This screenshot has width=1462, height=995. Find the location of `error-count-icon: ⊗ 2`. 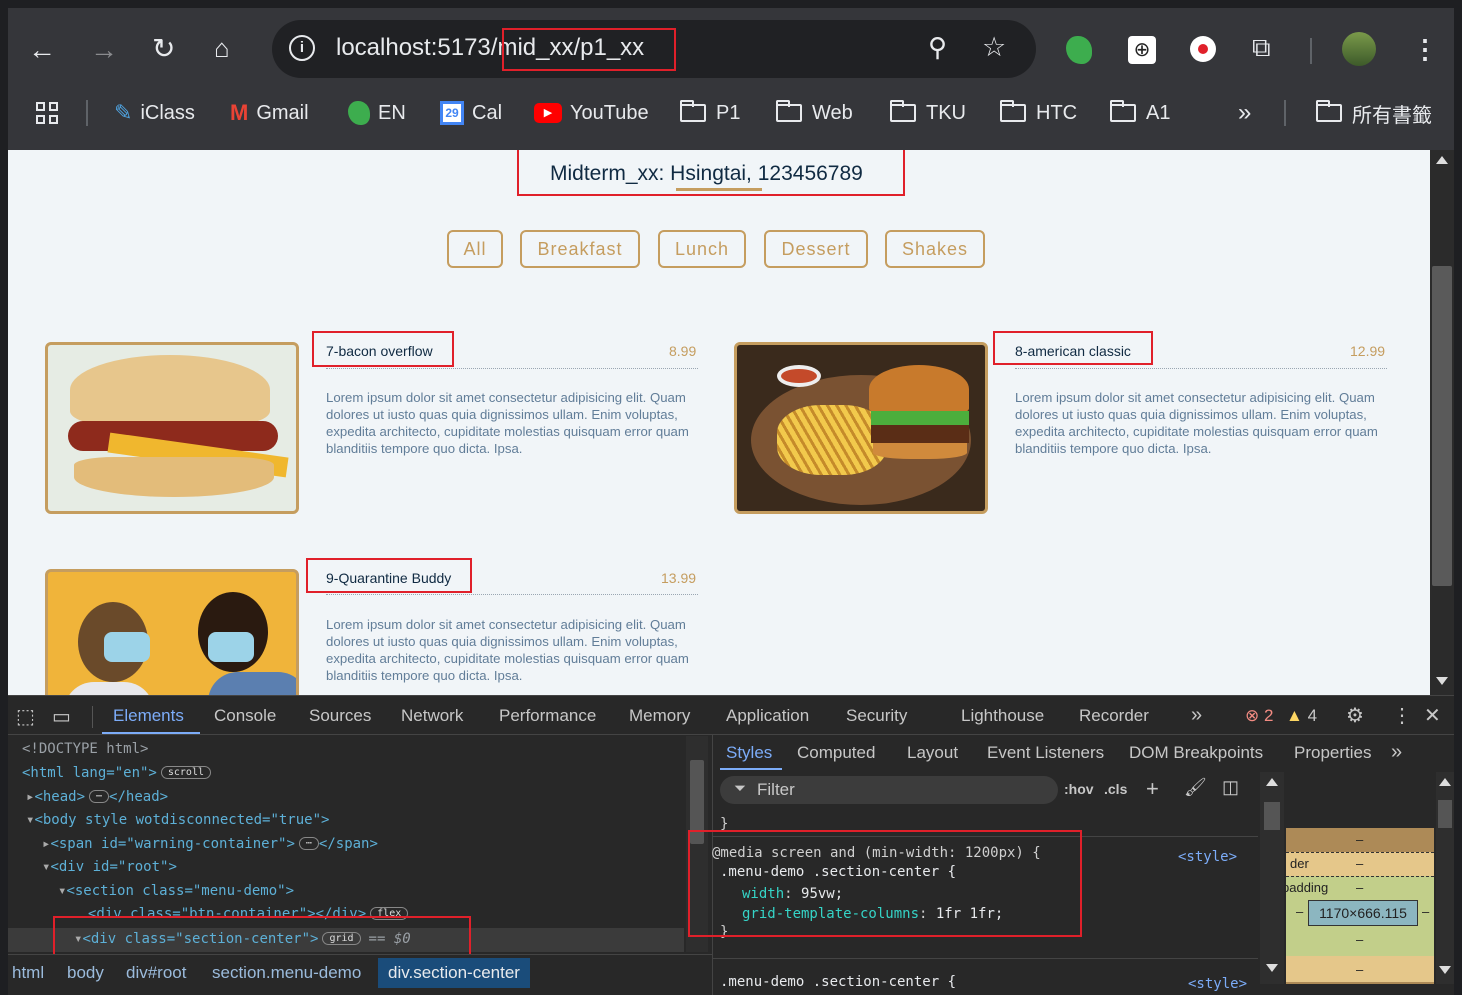

error-count-icon: ⊗ 2 is located at coordinates (1259, 716).